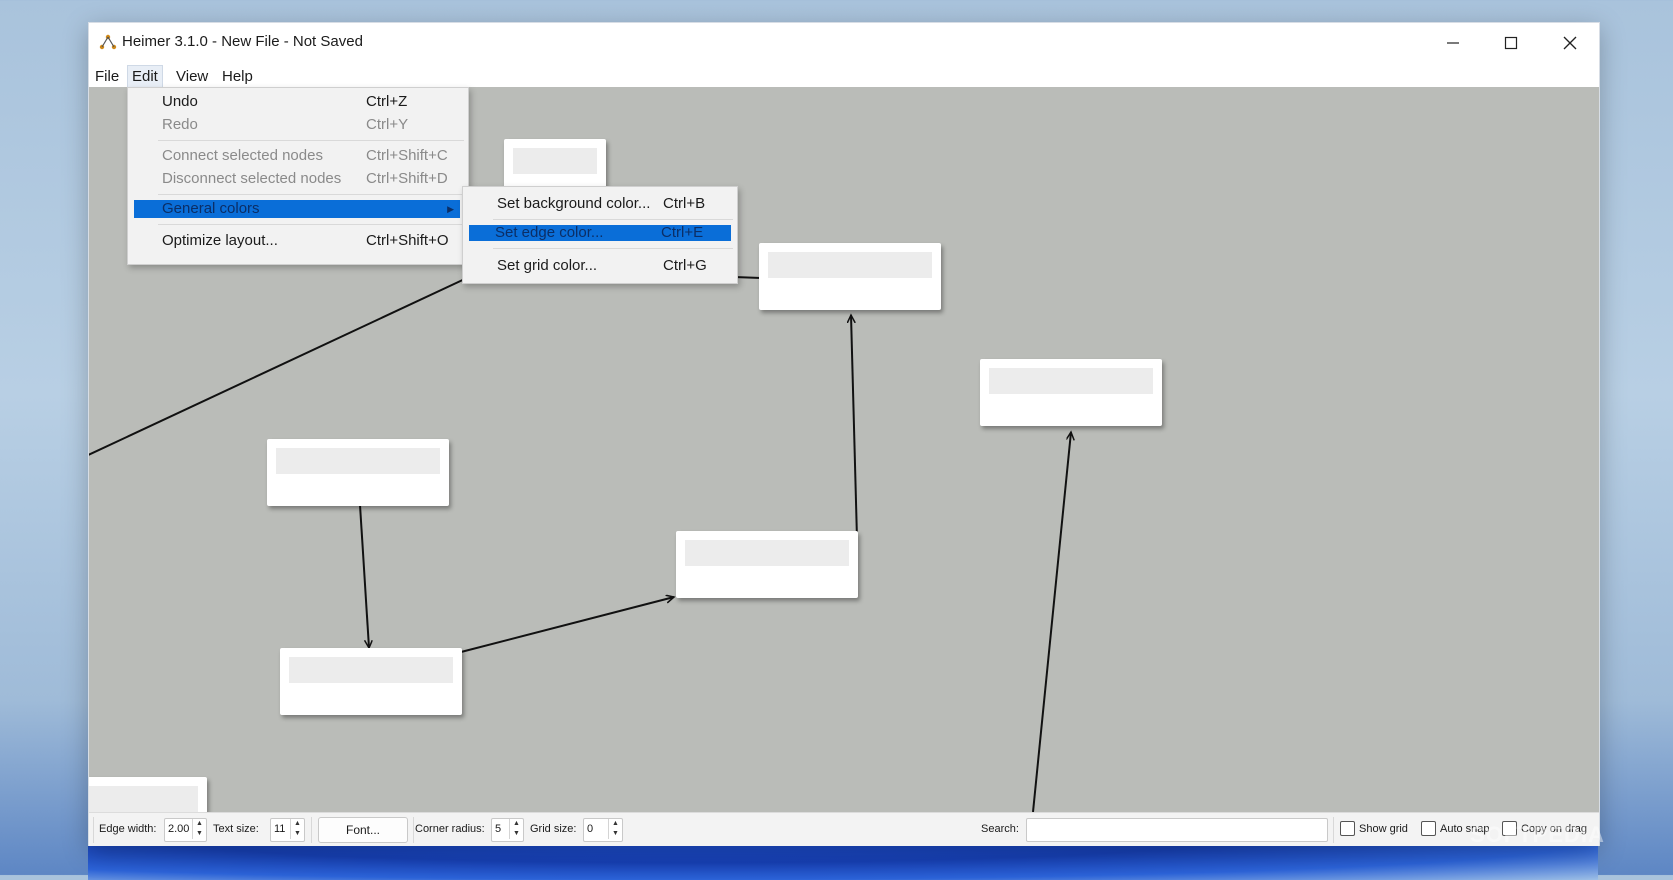 This screenshot has height=880, width=1673. What do you see at coordinates (603, 830) in the screenshot?
I see `grid-size-spinbox: 0 ▲ ▼` at bounding box center [603, 830].